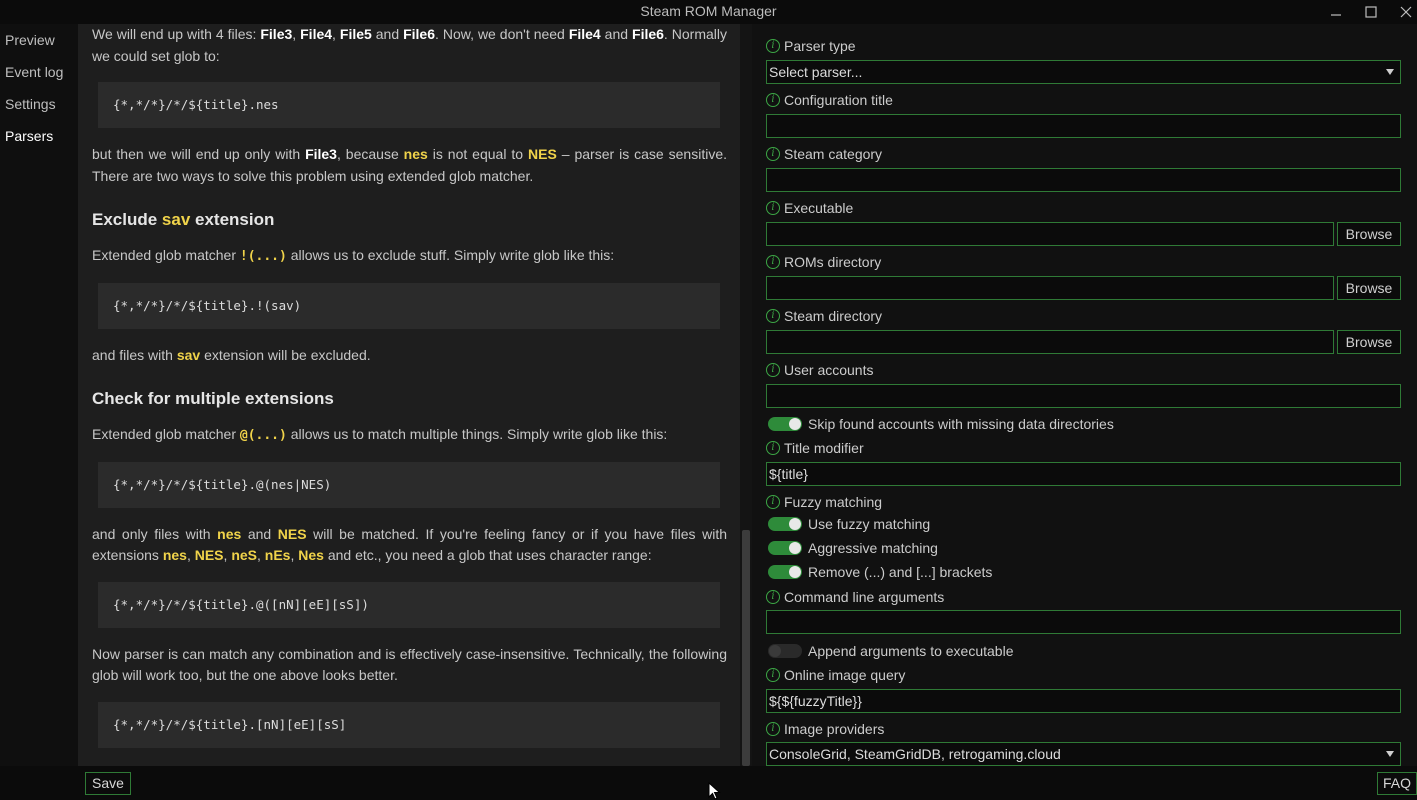  Describe the element at coordinates (1050, 234) in the screenshot. I see `executable-input` at that location.